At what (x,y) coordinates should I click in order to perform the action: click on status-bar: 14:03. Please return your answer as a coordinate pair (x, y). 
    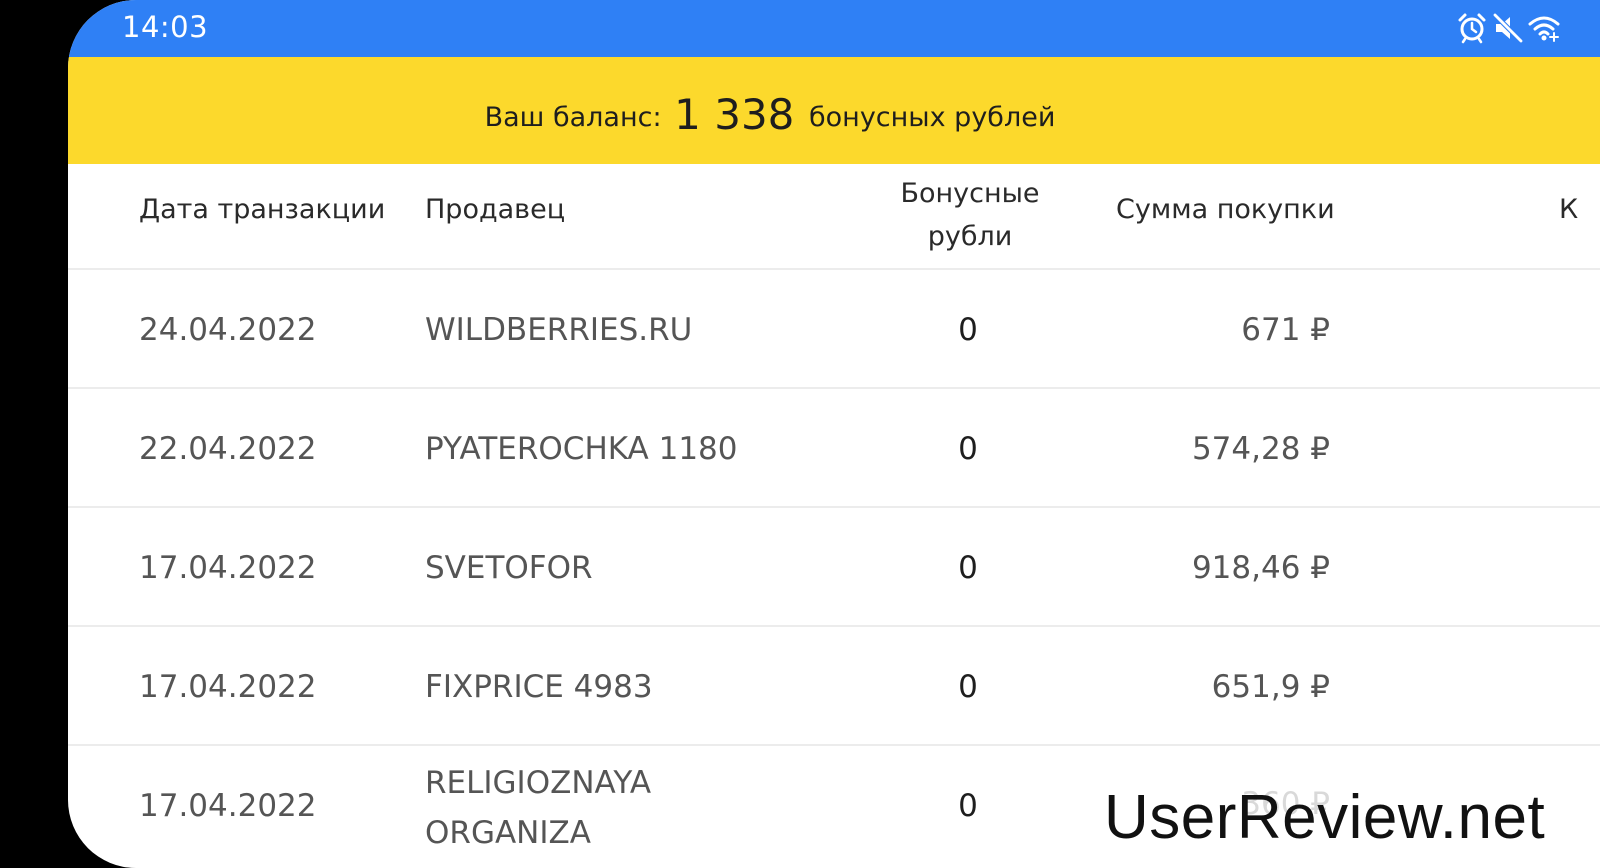
    Looking at the image, I should click on (834, 28).